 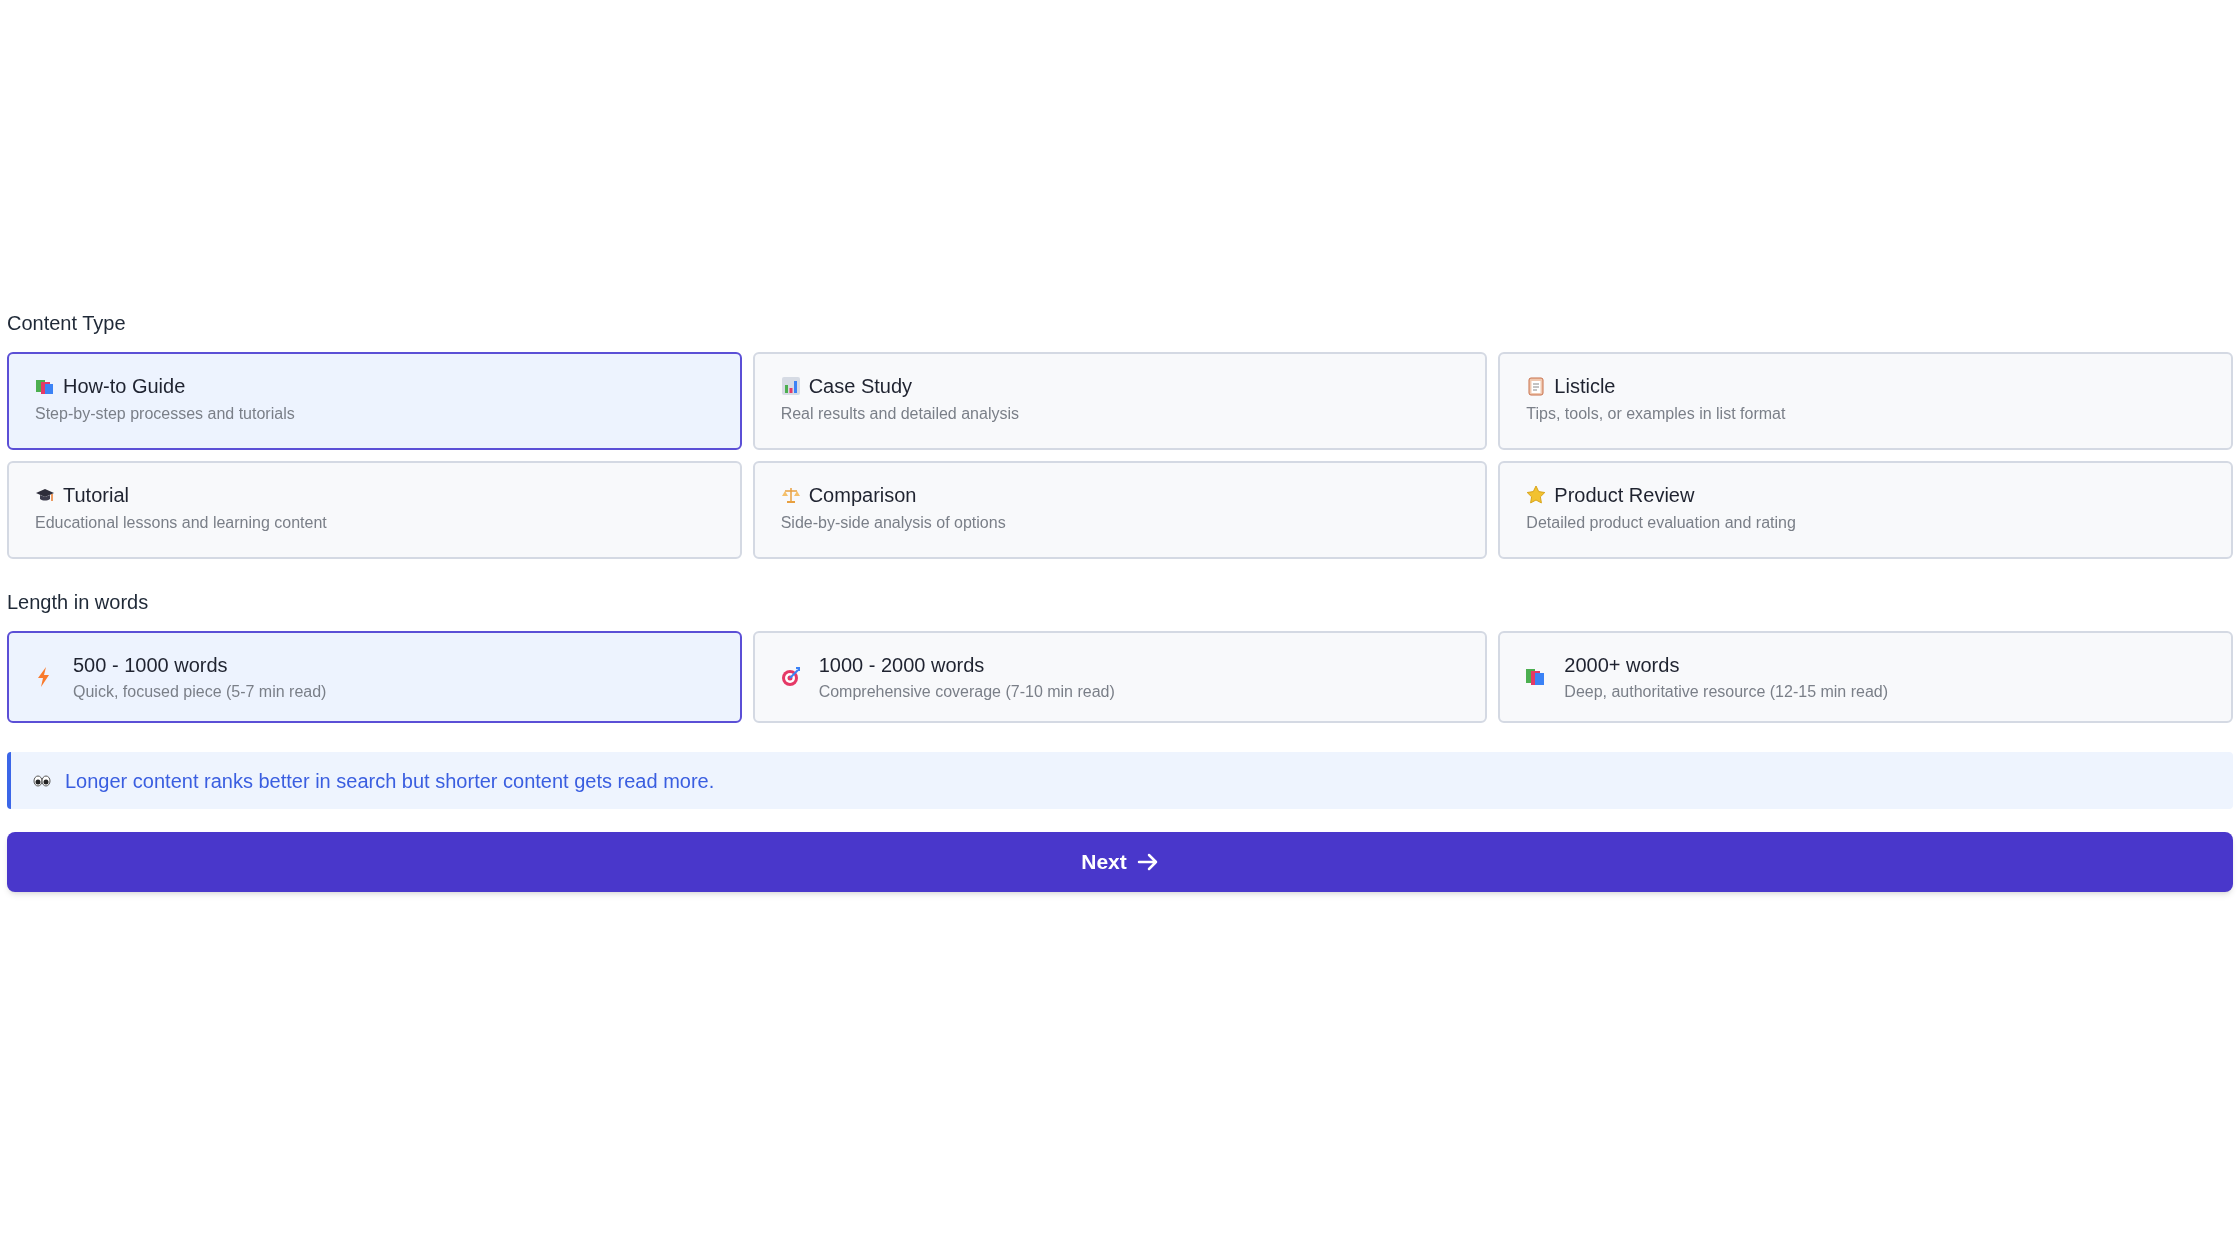 I want to click on content-type-option: Case Study Real results and detailed analysis, so click(x=1120, y=401).